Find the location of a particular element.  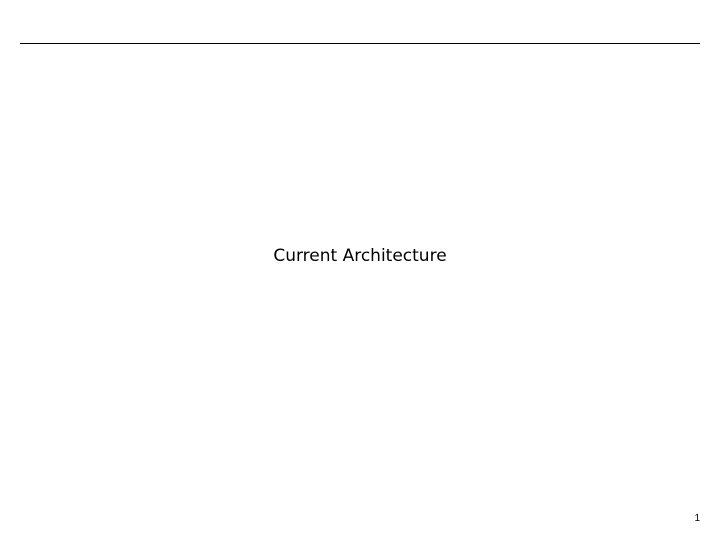

page-number: 1 is located at coordinates (697, 518).